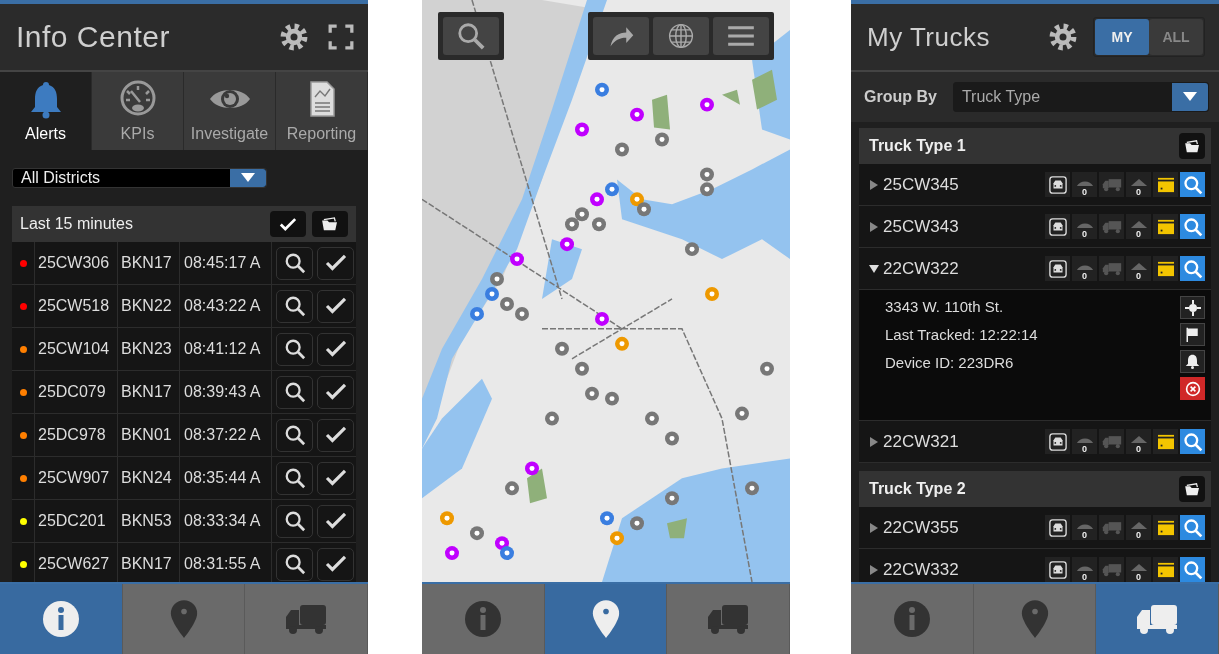 The width and height of the screenshot is (1219, 654). Describe the element at coordinates (1192, 388) in the screenshot. I see `remove-button` at that location.